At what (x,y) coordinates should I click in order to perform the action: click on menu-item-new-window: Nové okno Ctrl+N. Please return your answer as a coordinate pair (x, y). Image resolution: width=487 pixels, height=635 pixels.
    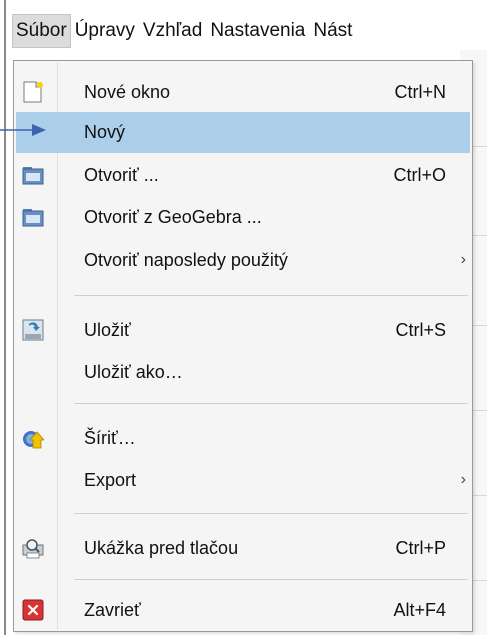
    Looking at the image, I should click on (243, 92).